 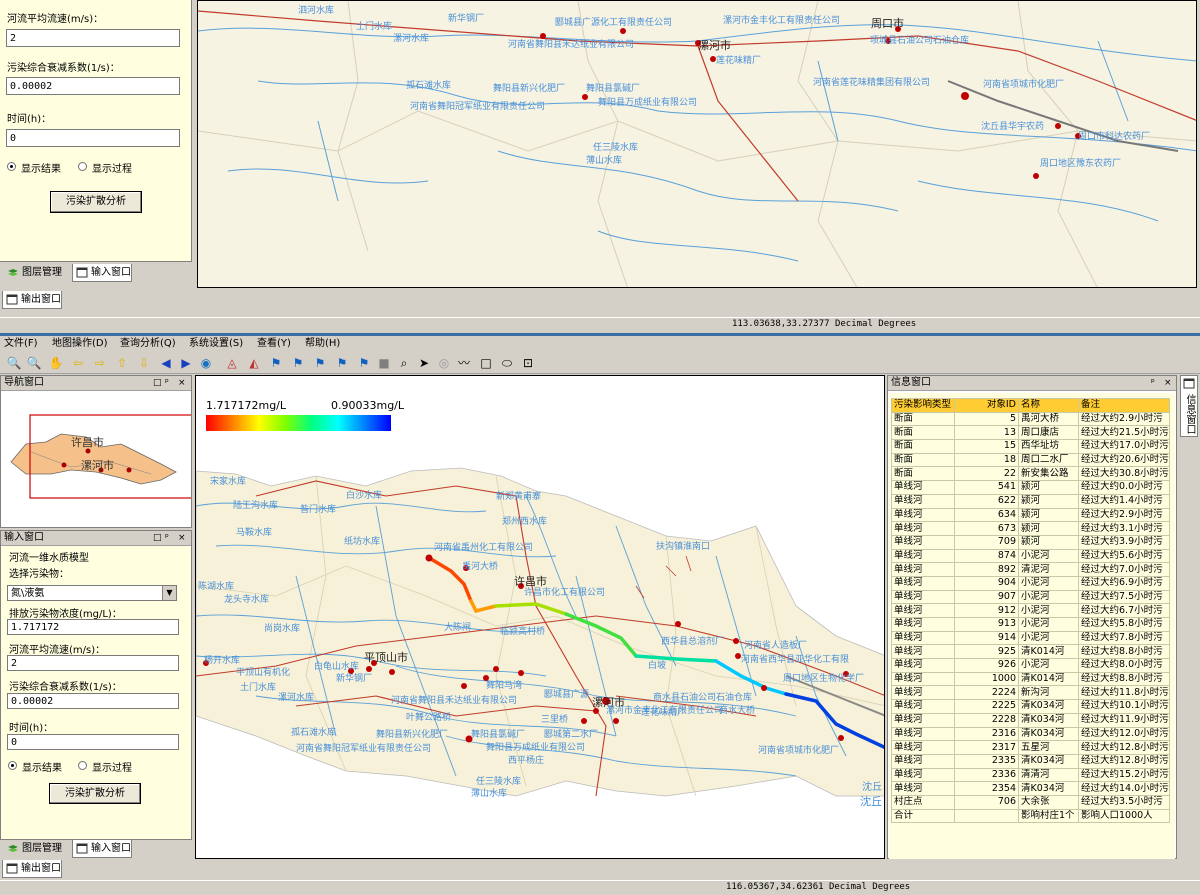 I want to click on output-tab: 输出窗口, so click(x=32, y=869).